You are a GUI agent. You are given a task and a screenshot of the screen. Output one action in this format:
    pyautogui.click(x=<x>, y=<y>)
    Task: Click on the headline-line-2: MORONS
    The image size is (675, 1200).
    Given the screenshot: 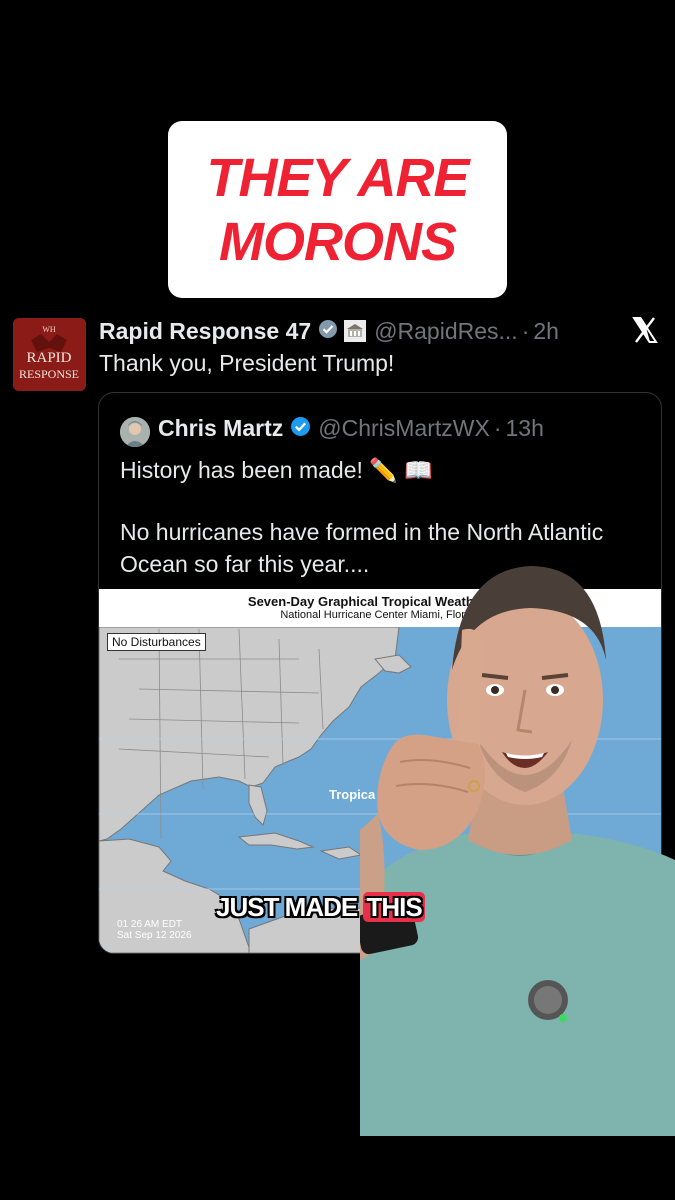 What is the action you would take?
    pyautogui.click(x=338, y=241)
    